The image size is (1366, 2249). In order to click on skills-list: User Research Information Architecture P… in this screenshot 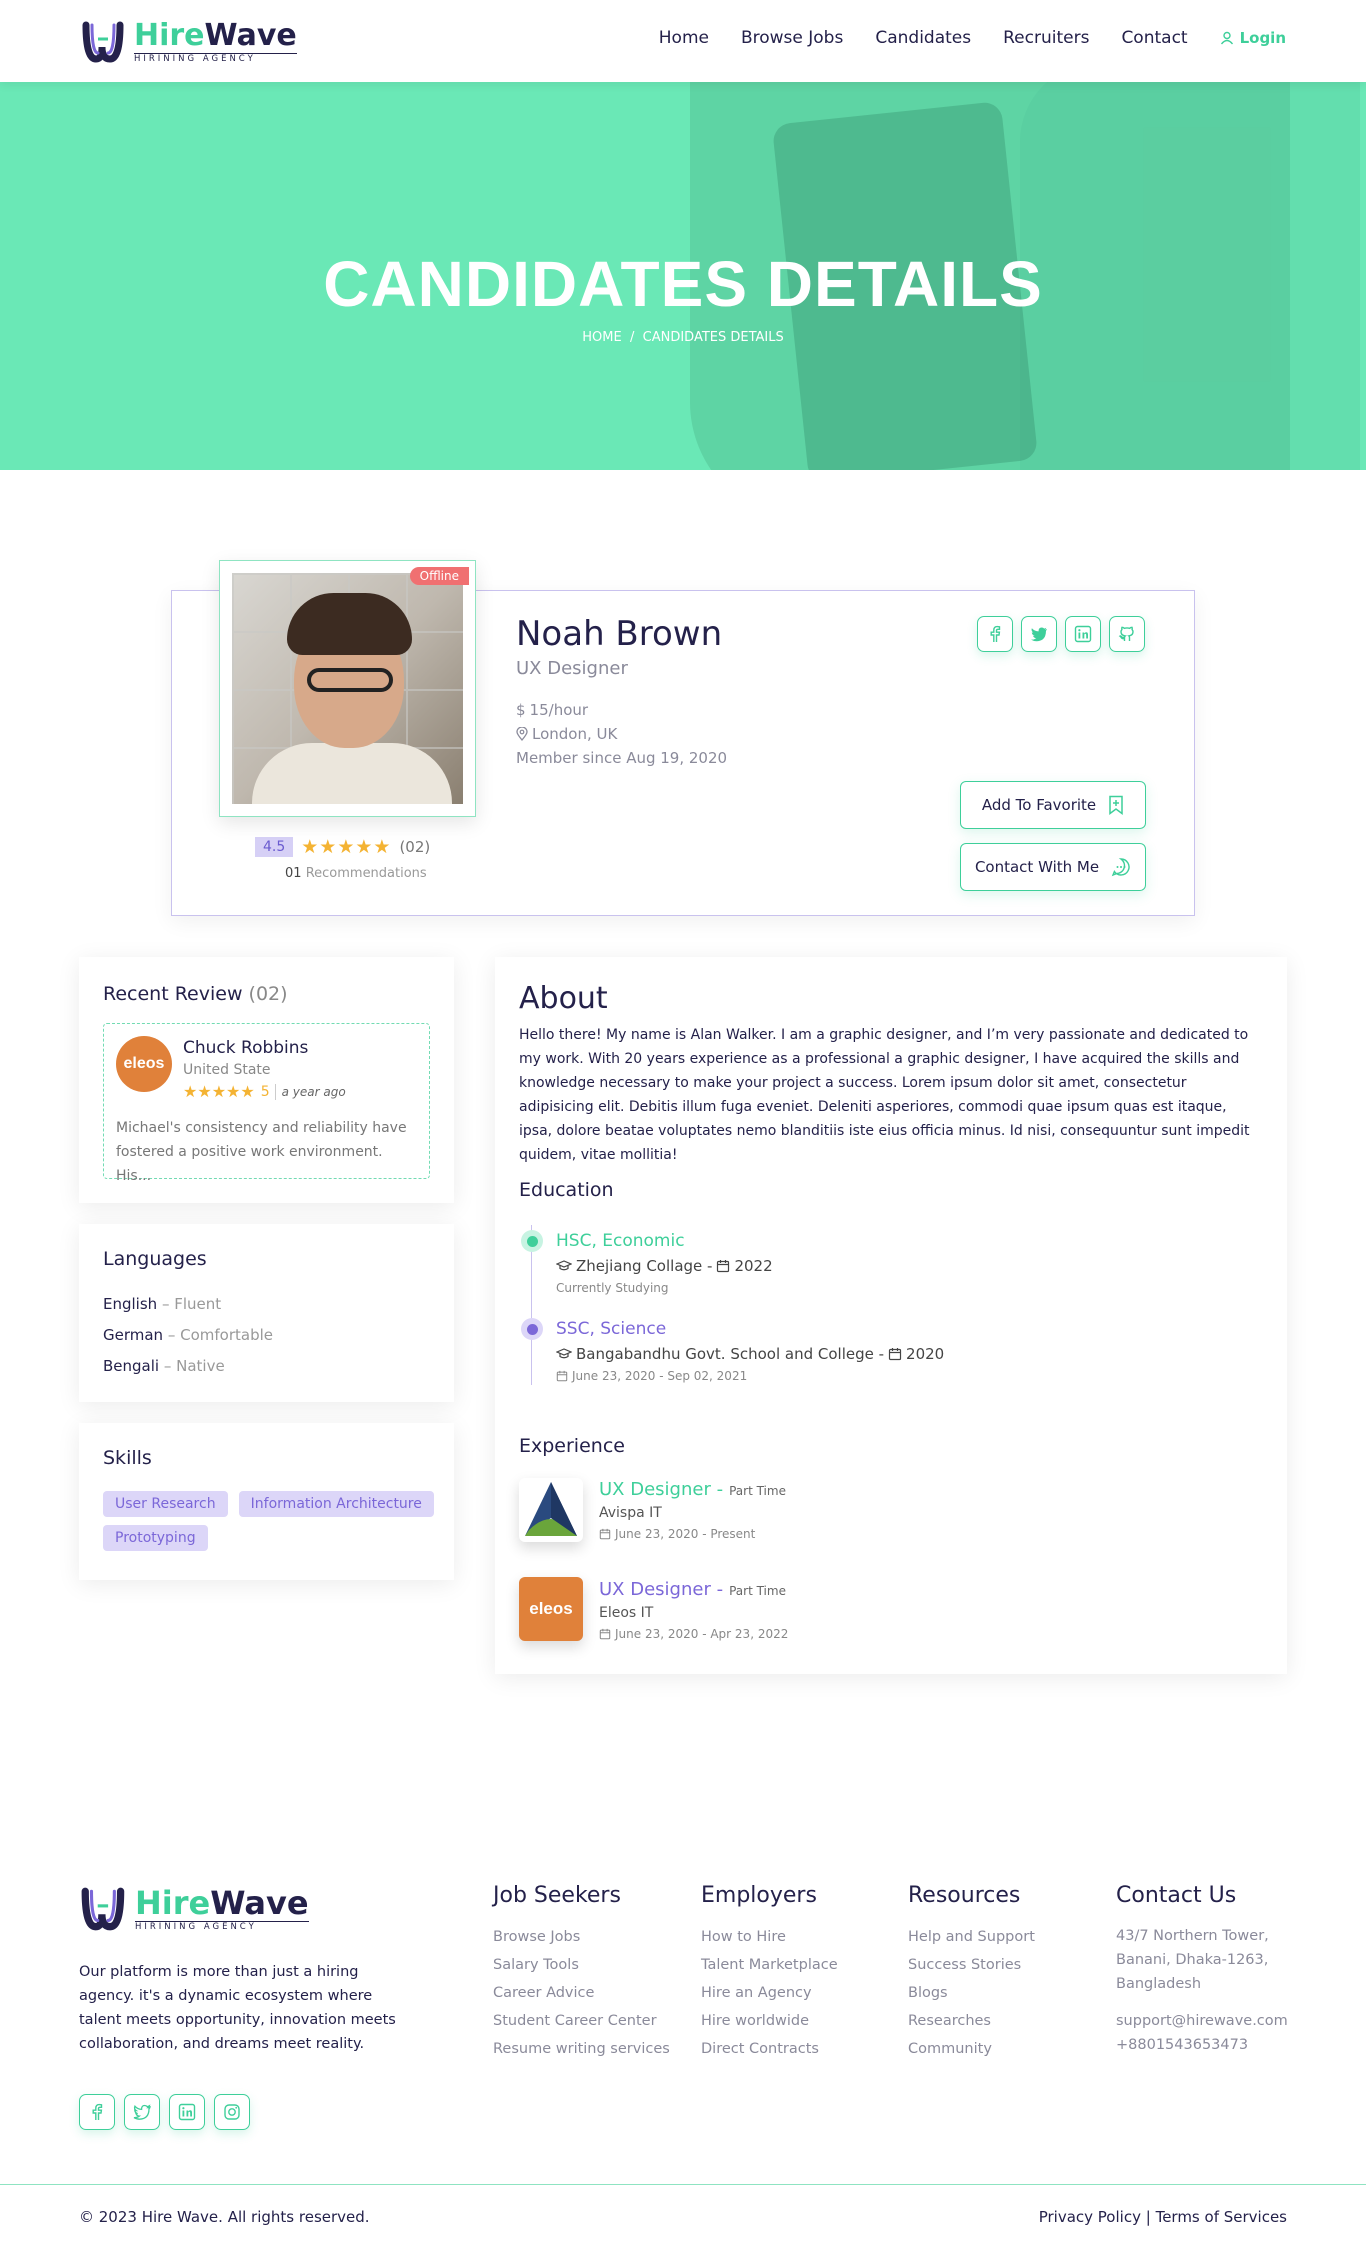, I will do `click(273, 1525)`.